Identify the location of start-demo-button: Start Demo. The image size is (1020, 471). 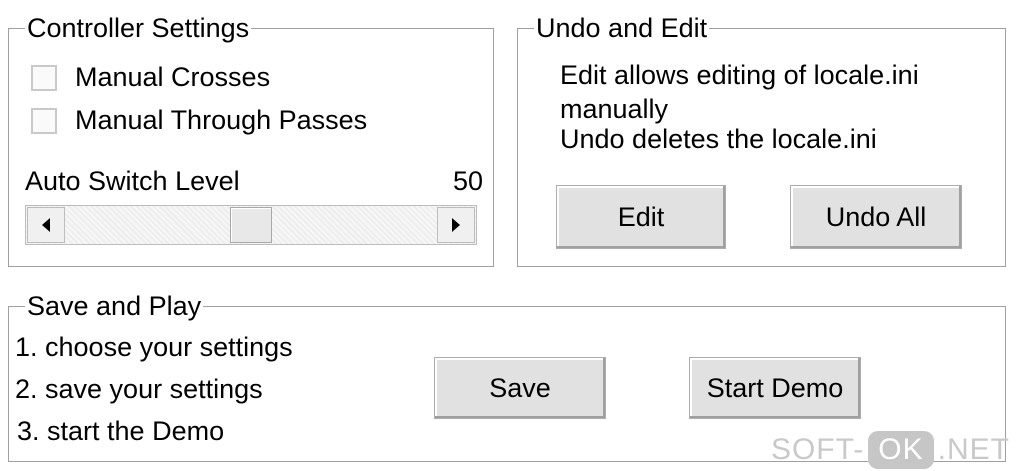
(775, 388).